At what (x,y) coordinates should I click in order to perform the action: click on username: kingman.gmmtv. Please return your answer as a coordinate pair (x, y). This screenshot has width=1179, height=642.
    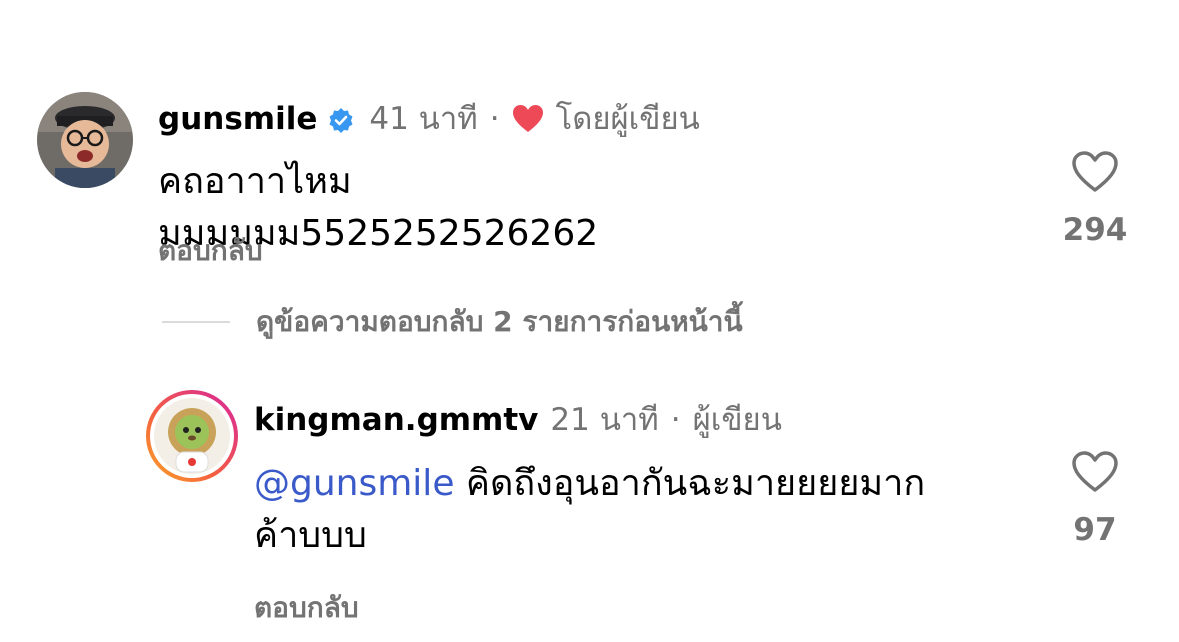
    Looking at the image, I should click on (396, 420).